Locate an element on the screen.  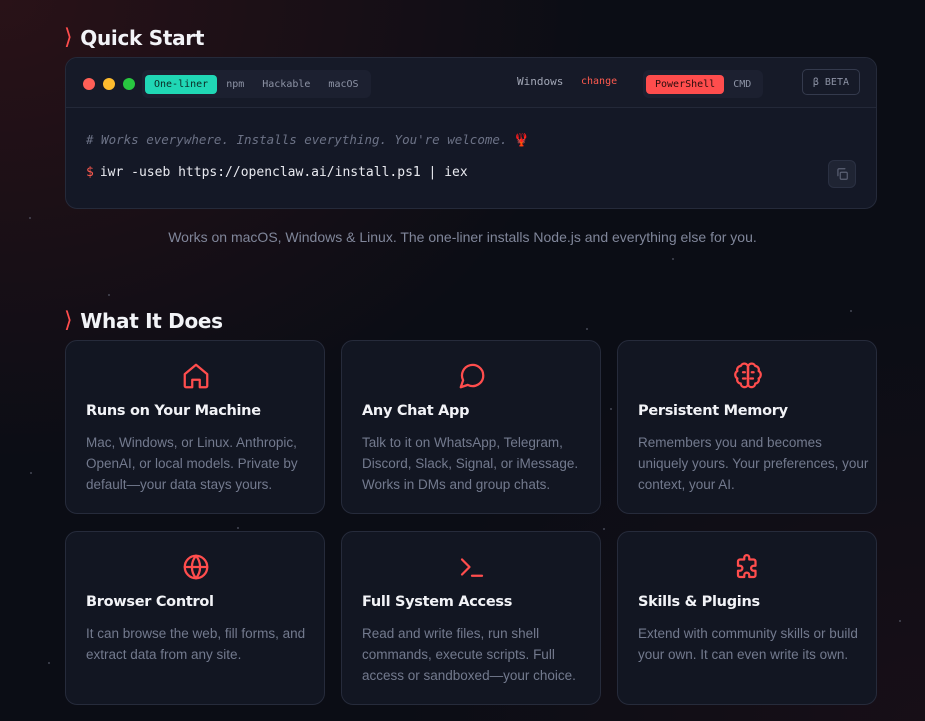
tab-one-liner: One-liner is located at coordinates (181, 84).